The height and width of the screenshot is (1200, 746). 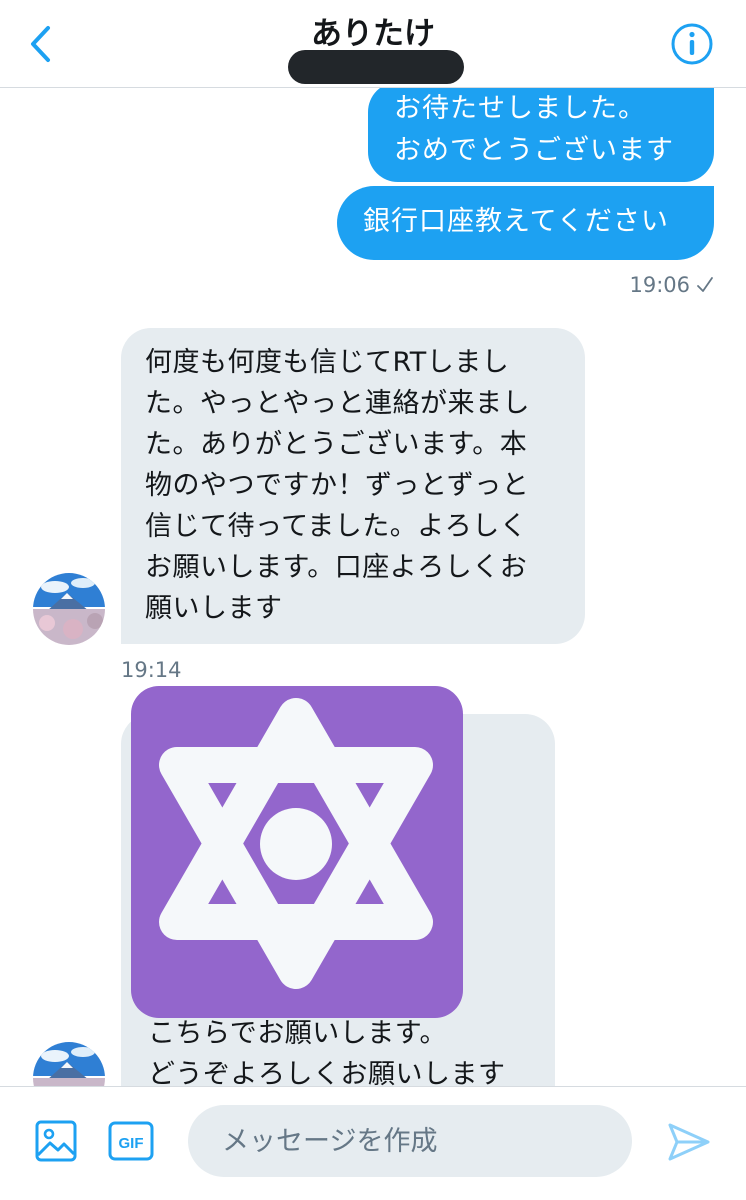 I want to click on send-icon, so click(x=689, y=1142).